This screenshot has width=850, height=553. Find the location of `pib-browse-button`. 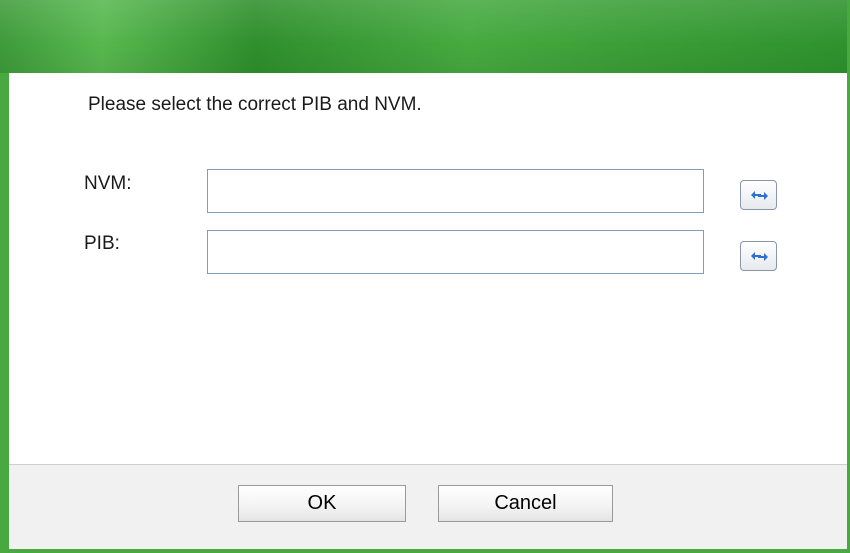

pib-browse-button is located at coordinates (758, 256).